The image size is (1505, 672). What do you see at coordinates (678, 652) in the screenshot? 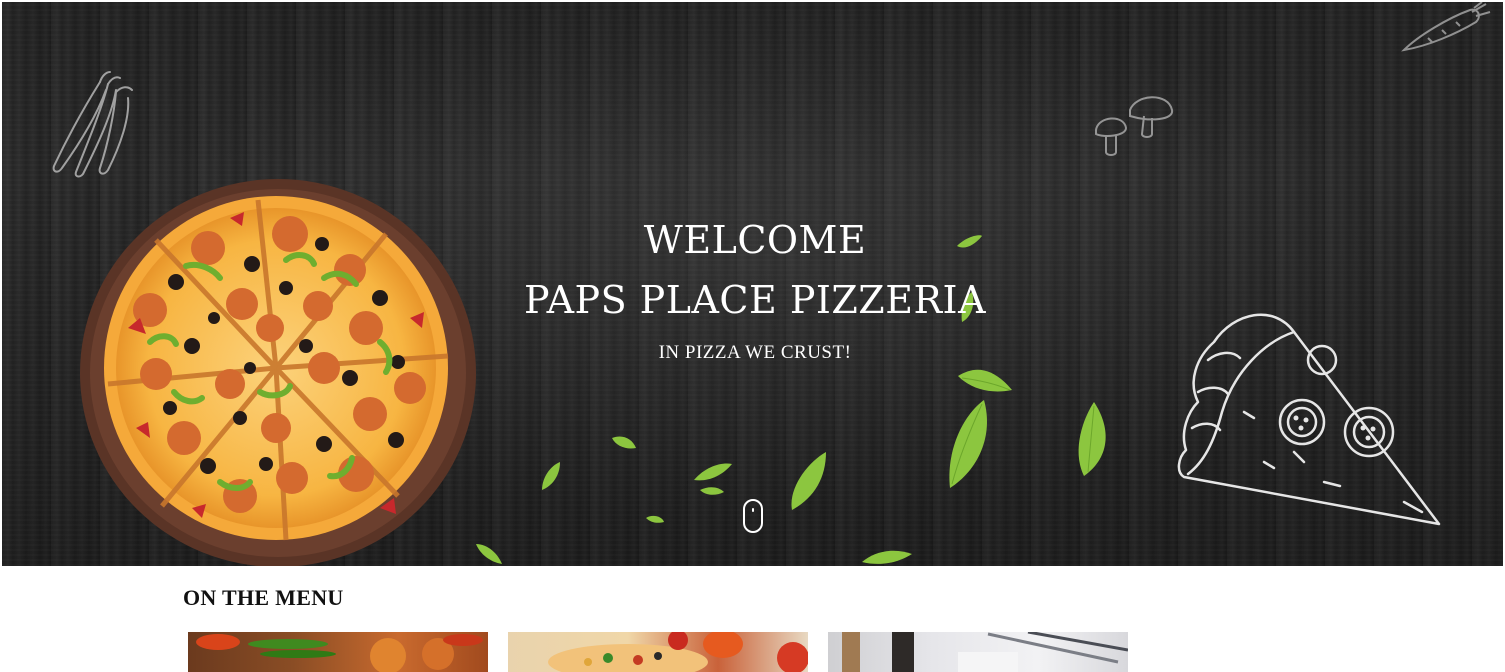
I see `pizza-with-vegetables-photo` at bounding box center [678, 652].